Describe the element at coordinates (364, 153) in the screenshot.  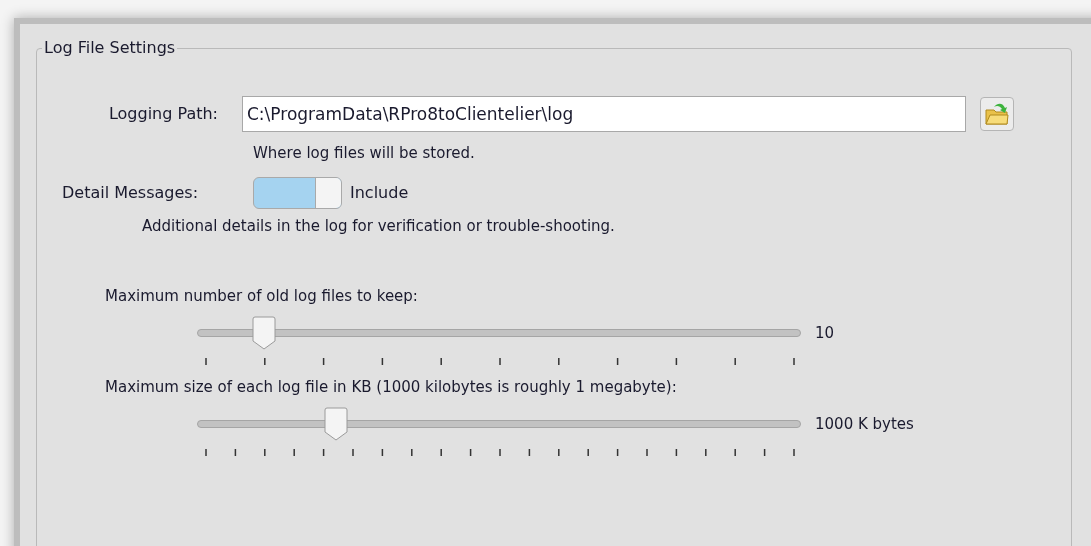
I see `hint-text: Where log files will be stored.` at that location.